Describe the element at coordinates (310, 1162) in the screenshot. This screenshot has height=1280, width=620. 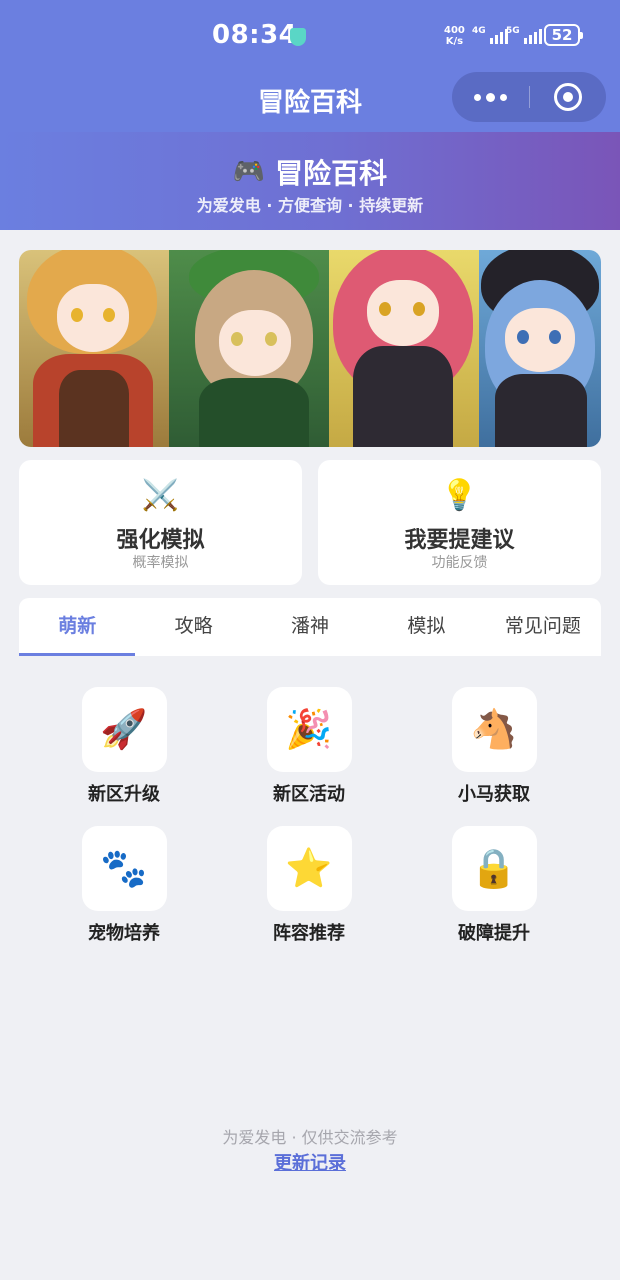
I see `changelog-link: 更新记录` at that location.